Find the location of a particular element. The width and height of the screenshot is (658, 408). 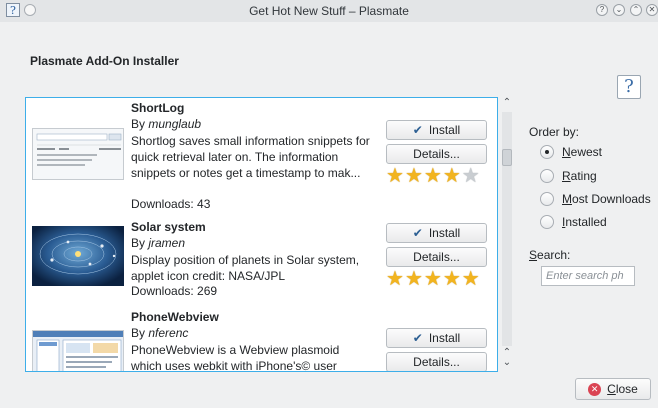

order-option-installed: Installed is located at coordinates (573, 222).